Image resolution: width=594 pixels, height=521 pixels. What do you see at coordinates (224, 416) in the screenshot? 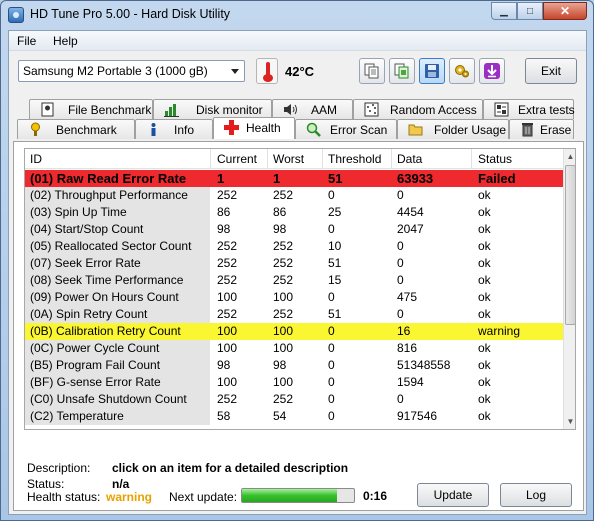
I see `cell-current: 58` at bounding box center [224, 416].